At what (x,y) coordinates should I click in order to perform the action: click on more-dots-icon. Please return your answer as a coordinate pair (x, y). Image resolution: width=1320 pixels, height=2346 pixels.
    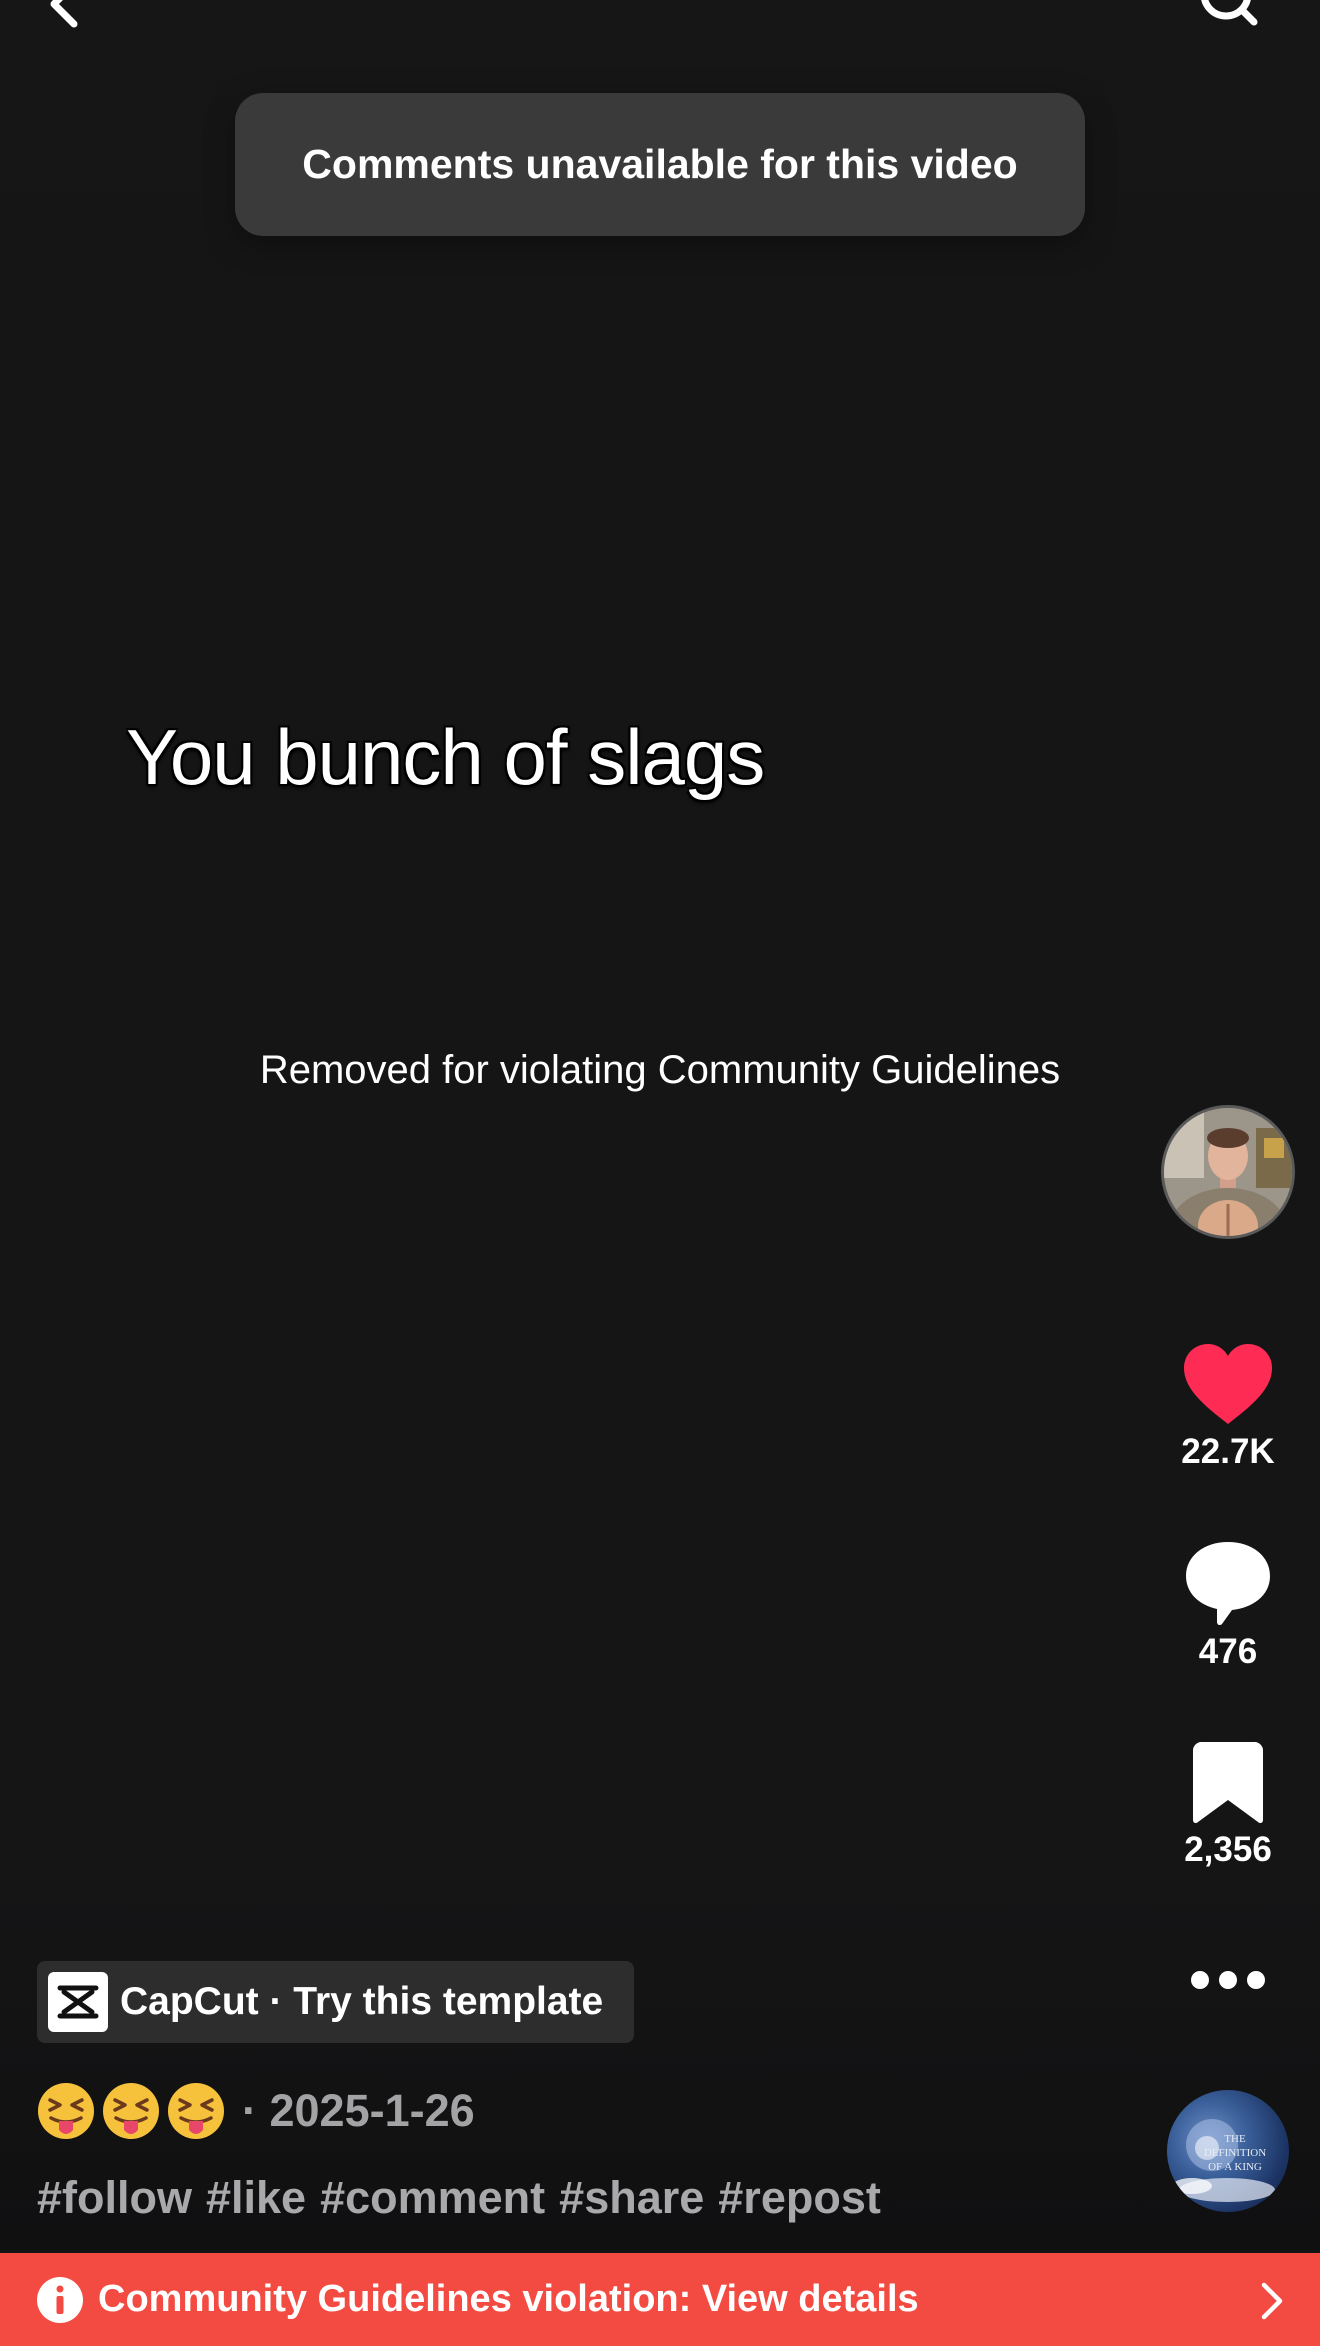
    Looking at the image, I should click on (1228, 1980).